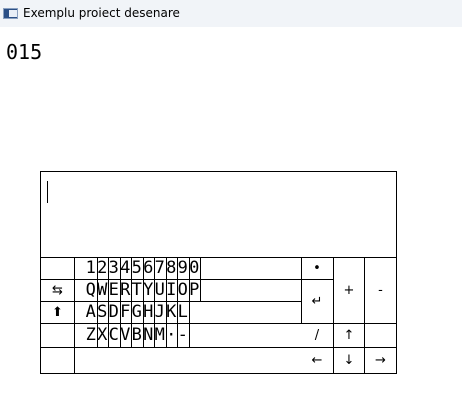  I want to click on key-2-1: S, so click(103, 312).